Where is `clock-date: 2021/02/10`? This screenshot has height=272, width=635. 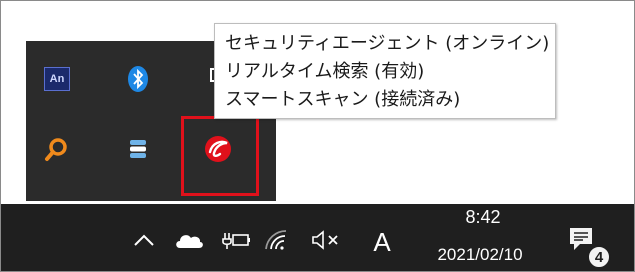
clock-date: 2021/02/10 is located at coordinates (480, 255).